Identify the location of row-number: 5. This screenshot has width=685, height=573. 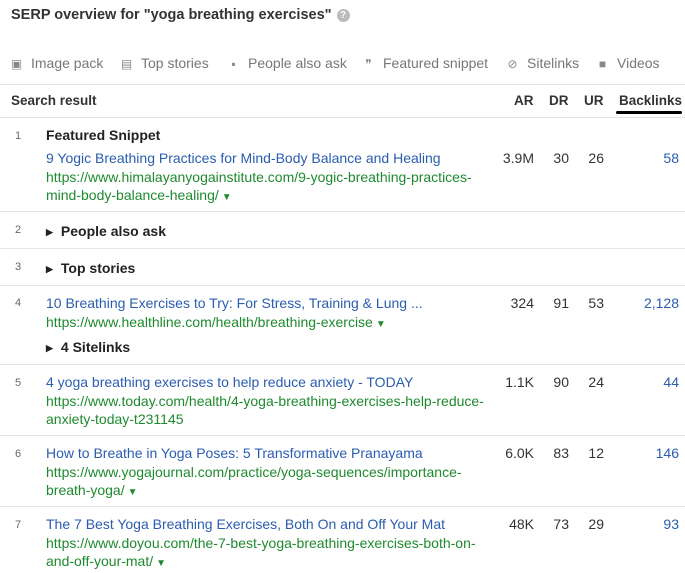
(18, 383).